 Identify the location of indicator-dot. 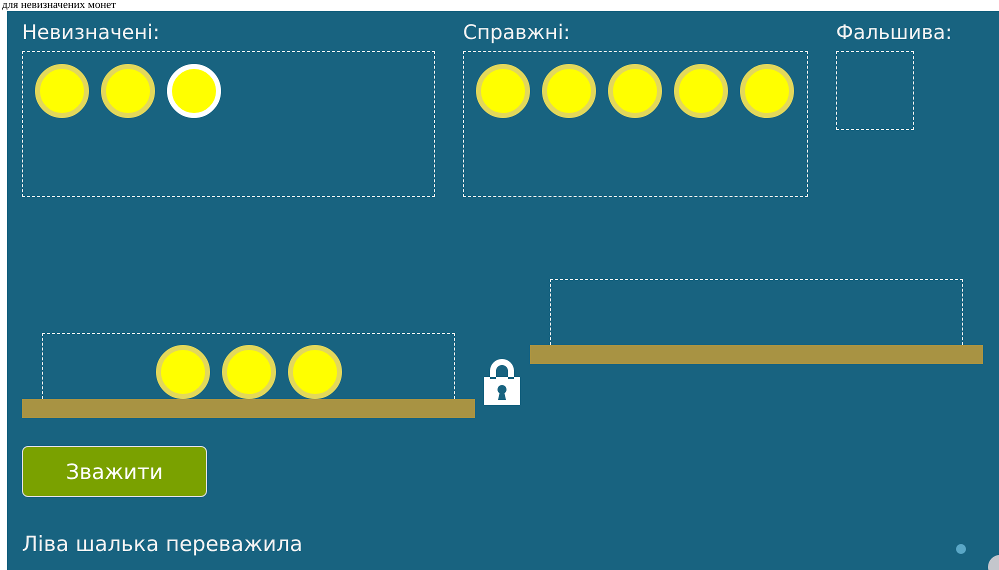
(961, 549).